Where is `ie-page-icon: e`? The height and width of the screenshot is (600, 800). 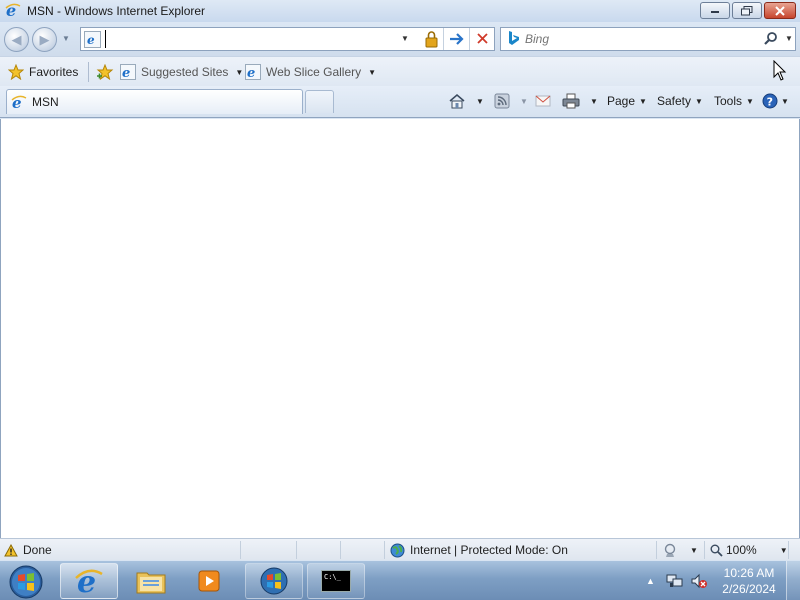
ie-page-icon: e is located at coordinates (128, 72).